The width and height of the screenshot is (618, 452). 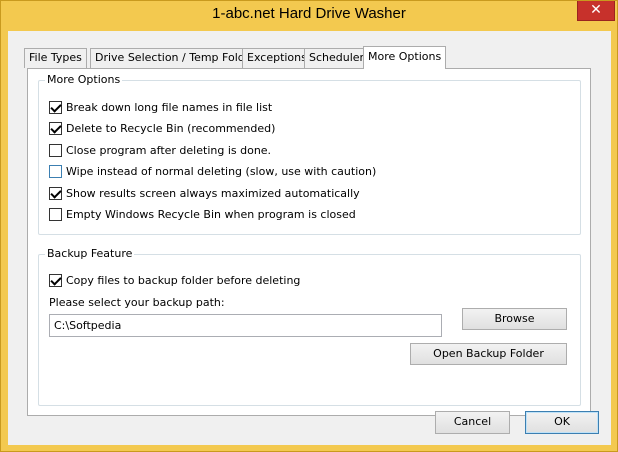 I want to click on checkbox-label: Break down long file names in file list, so click(x=169, y=107).